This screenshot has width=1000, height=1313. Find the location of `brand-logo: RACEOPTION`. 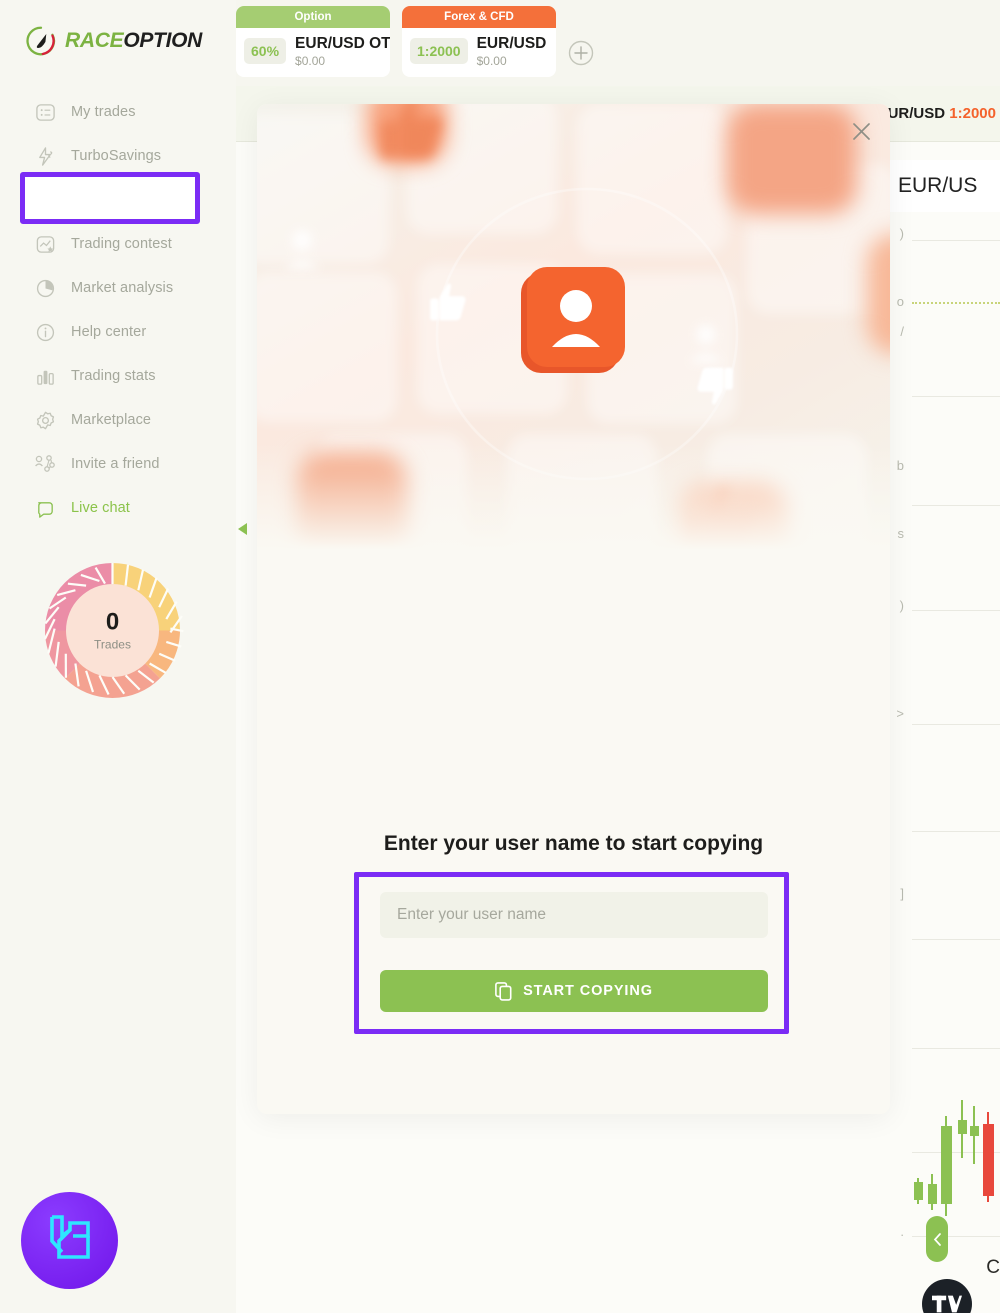

brand-logo: RACEOPTION is located at coordinates (114, 41).